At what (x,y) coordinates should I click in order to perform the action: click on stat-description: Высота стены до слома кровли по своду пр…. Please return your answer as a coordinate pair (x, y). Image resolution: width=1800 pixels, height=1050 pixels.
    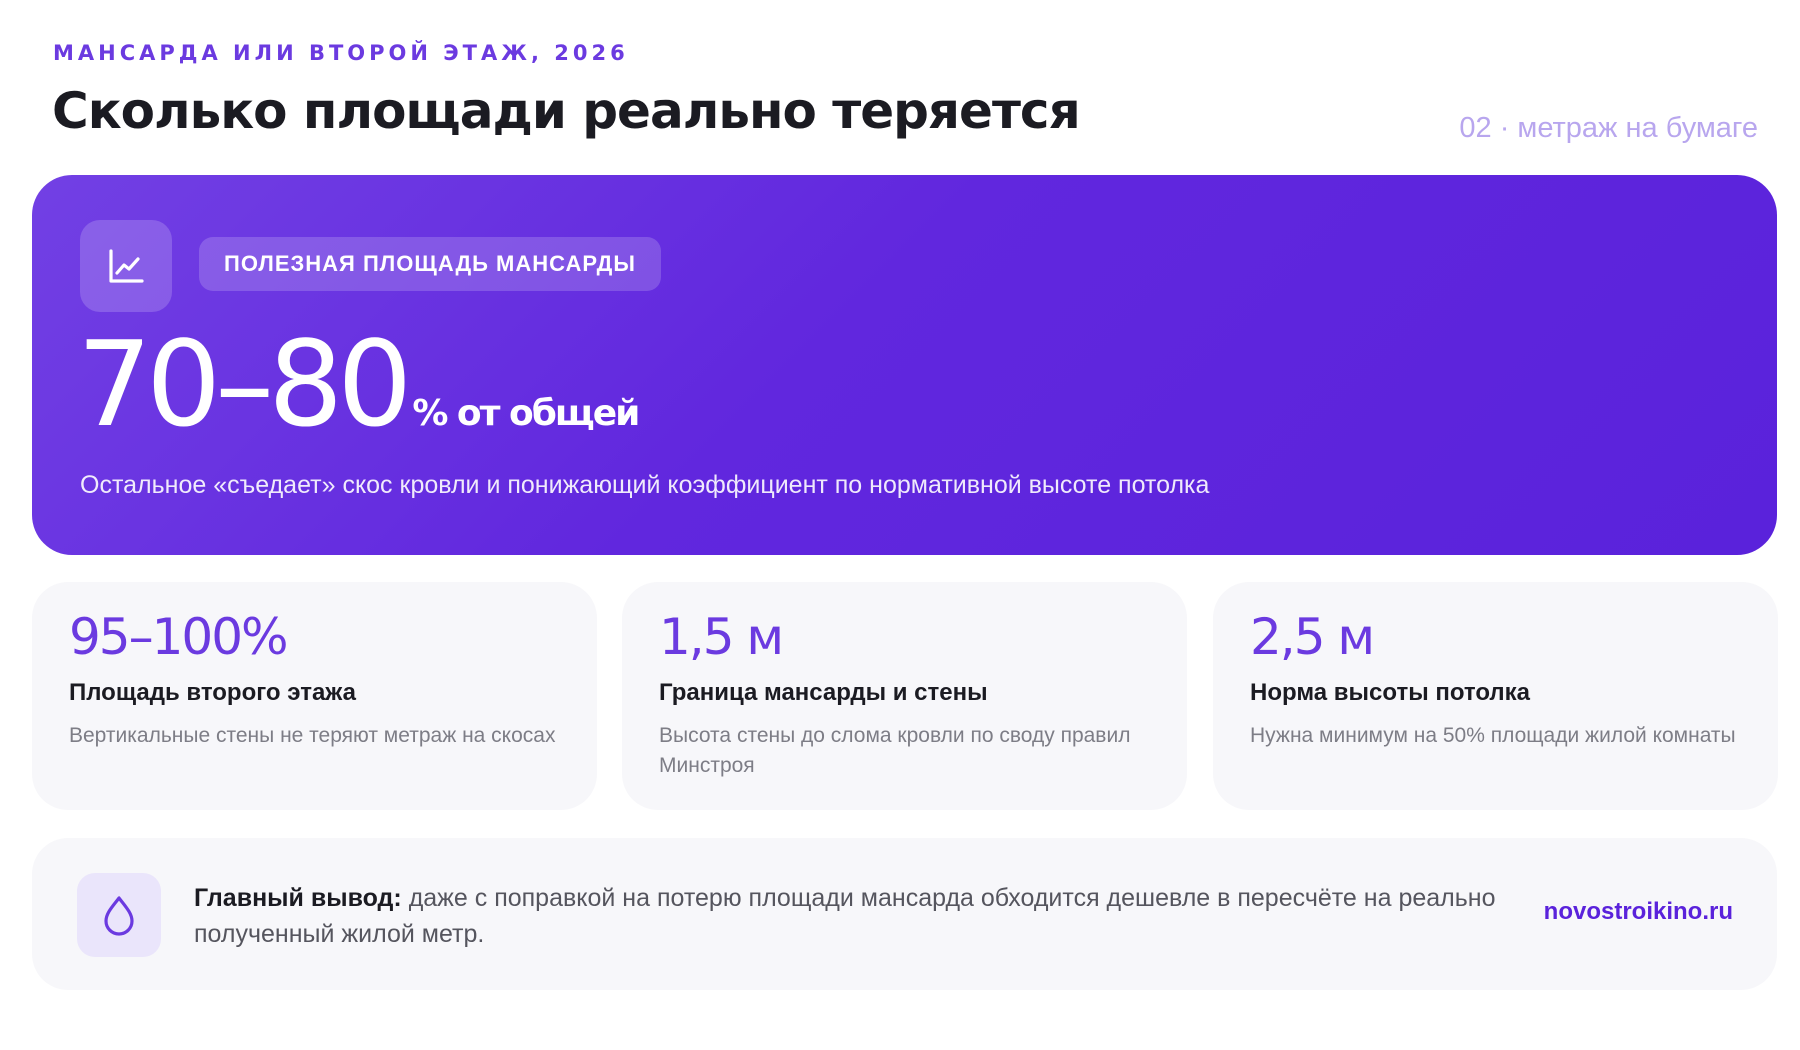
    Looking at the image, I should click on (895, 750).